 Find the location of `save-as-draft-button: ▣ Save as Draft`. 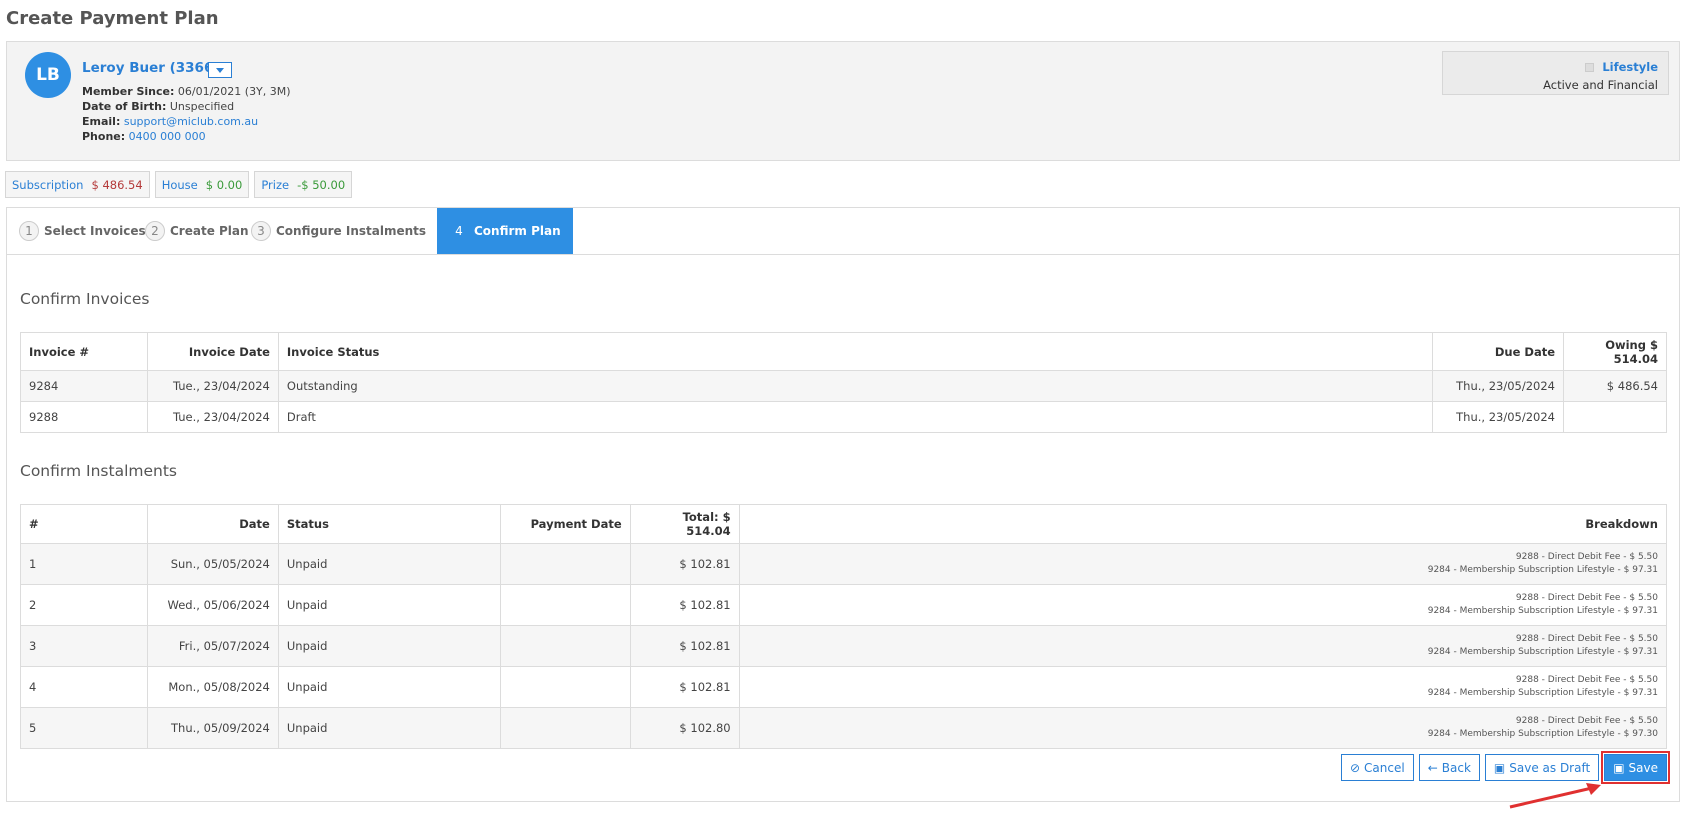

save-as-draft-button: ▣ Save as Draft is located at coordinates (1542, 767).